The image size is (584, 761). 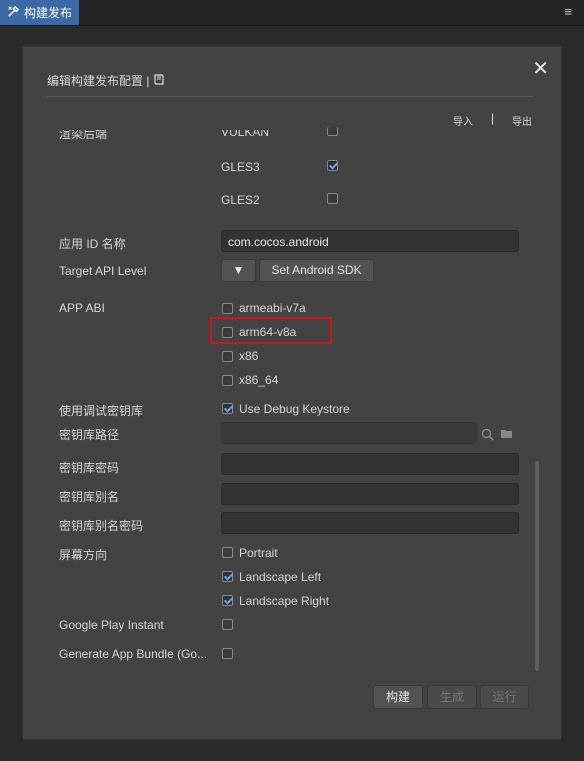 I want to click on gles3-label: GLES3, so click(x=240, y=167).